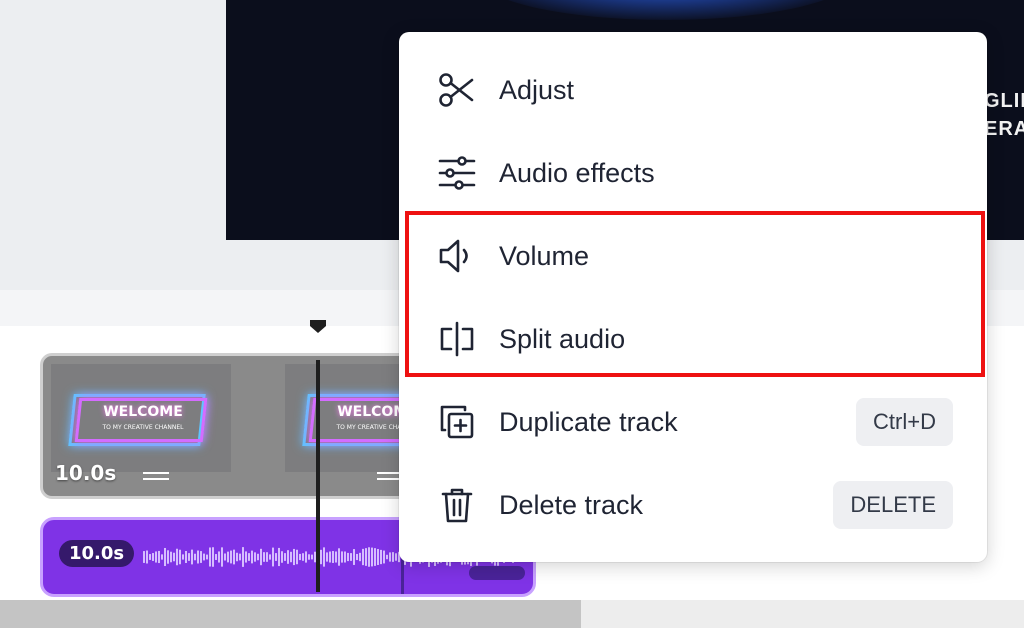  What do you see at coordinates (571, 504) in the screenshot?
I see `menu-item-label: Delete track` at bounding box center [571, 504].